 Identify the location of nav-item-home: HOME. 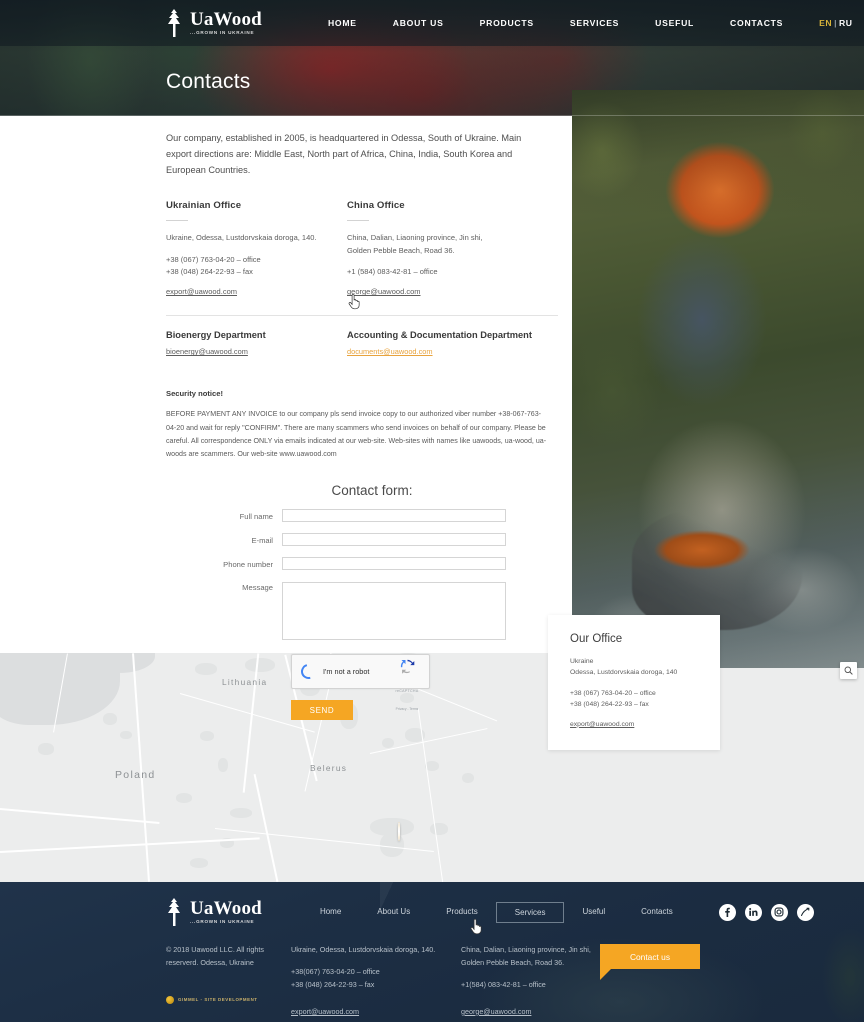
(342, 23).